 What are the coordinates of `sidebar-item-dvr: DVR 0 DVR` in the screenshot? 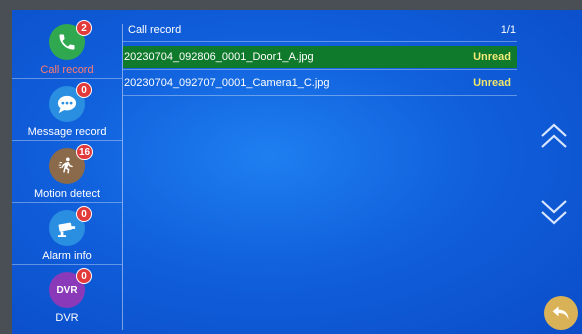 It's located at (67, 299).